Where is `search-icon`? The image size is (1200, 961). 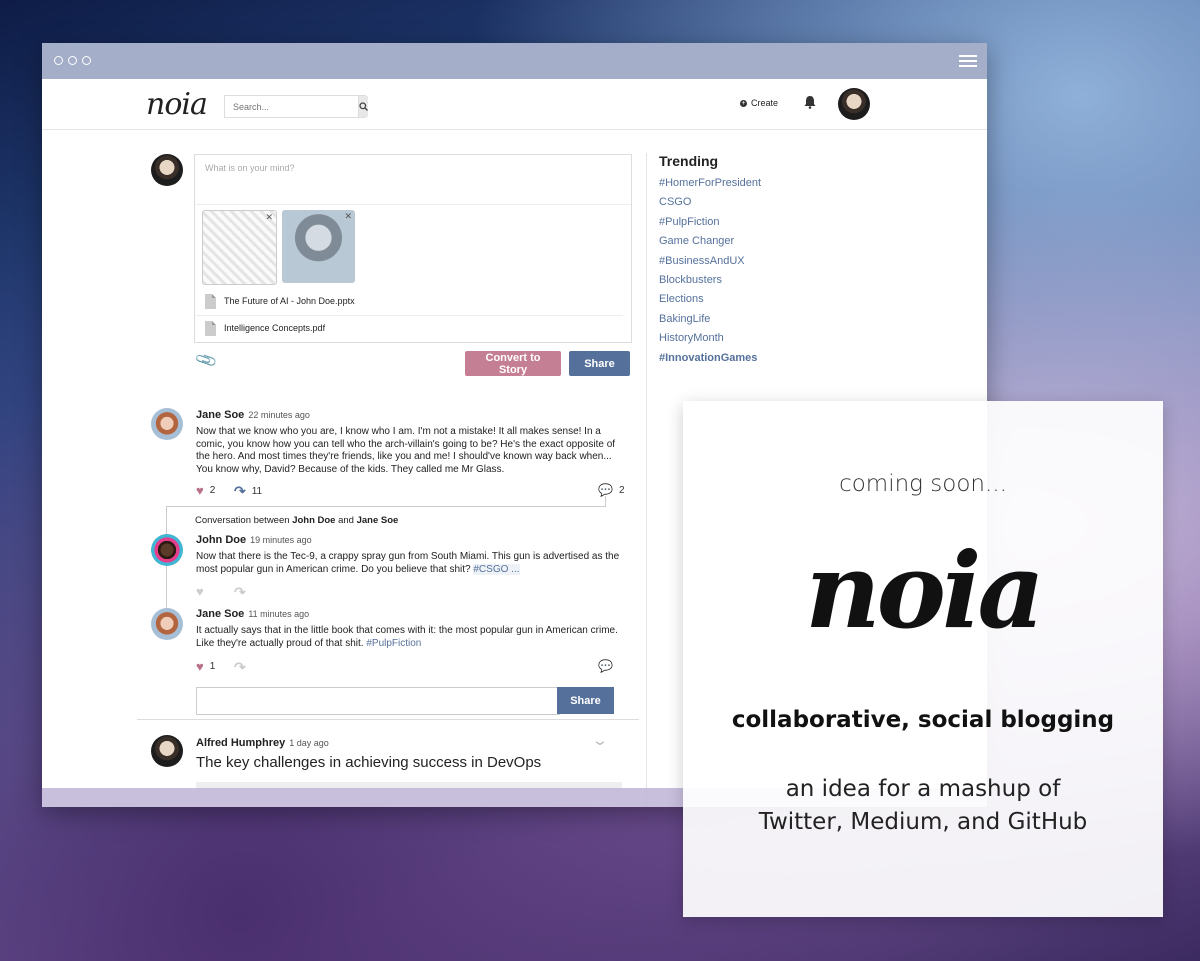 search-icon is located at coordinates (363, 106).